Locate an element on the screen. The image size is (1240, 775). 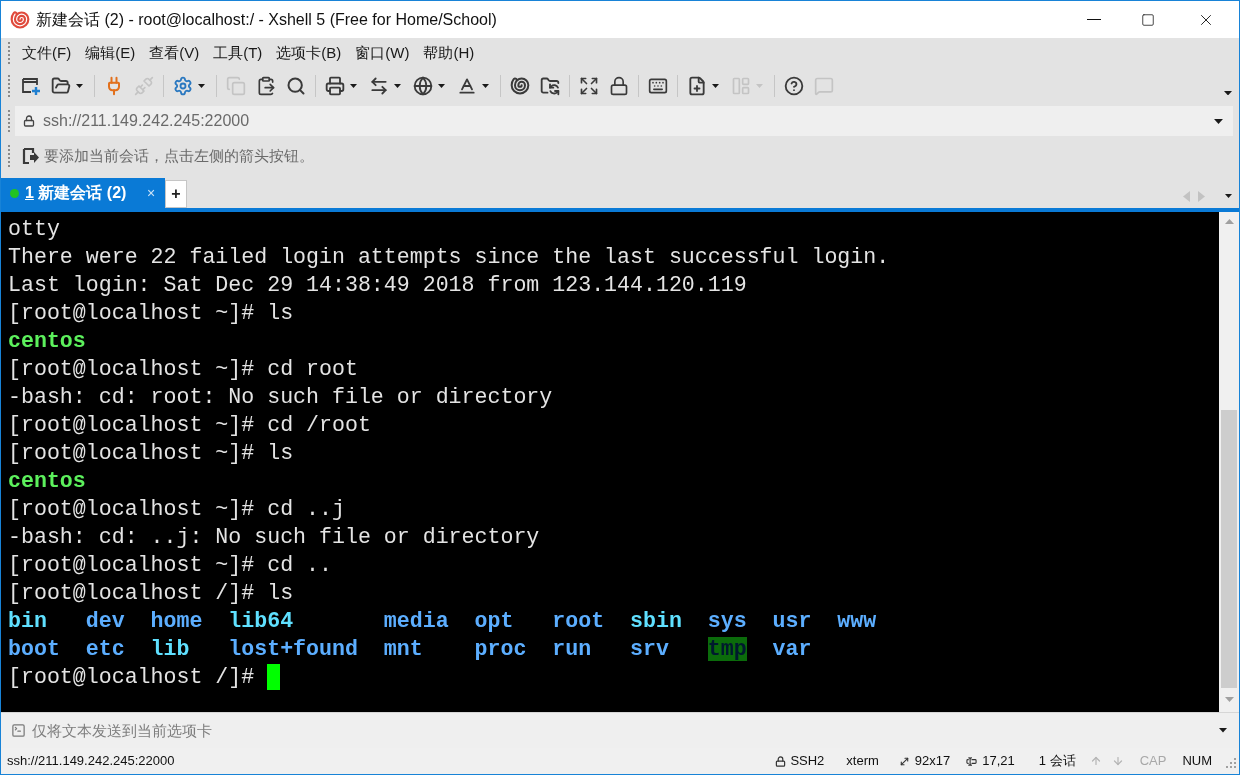
session-tab: 1 新建会话 (2) is located at coordinates (72, 193).